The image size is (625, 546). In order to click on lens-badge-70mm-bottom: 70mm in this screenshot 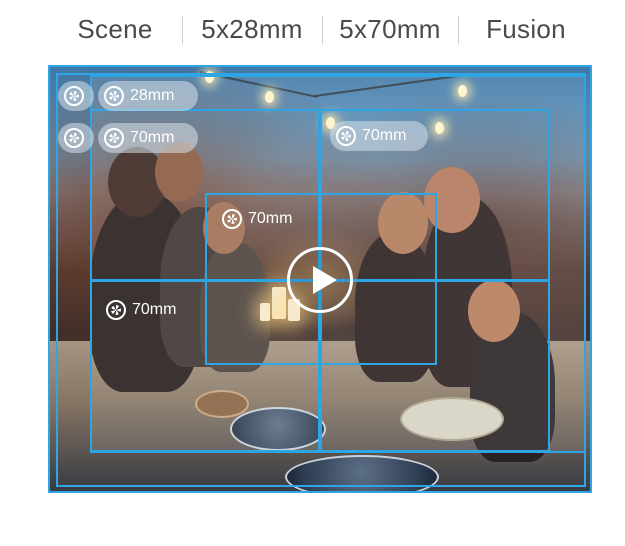, I will do `click(149, 310)`.